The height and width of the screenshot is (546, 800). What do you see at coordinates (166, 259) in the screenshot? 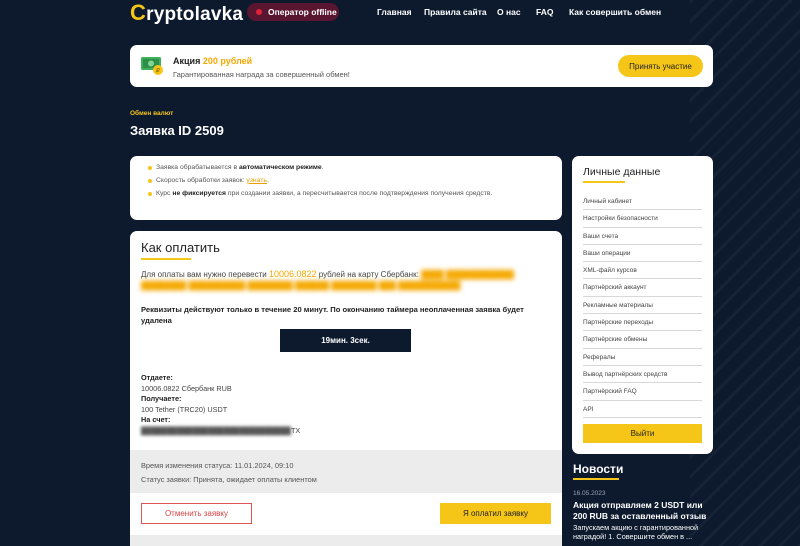
I see `title-underline` at bounding box center [166, 259].